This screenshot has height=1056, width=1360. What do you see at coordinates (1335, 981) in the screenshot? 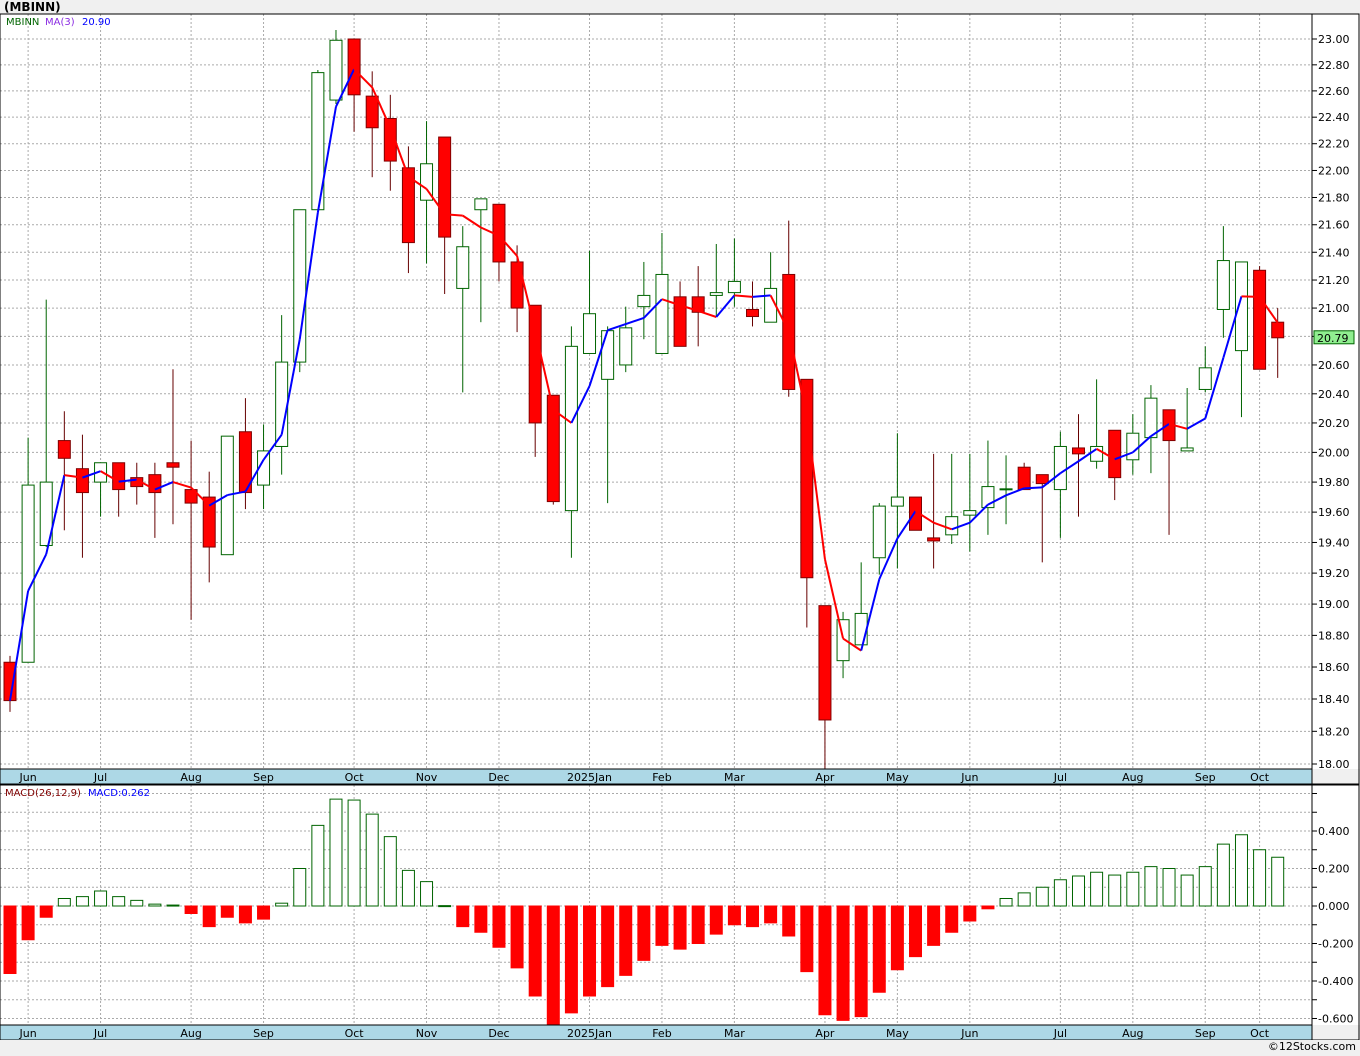
I see `macd-tick-label: -0.400` at bounding box center [1335, 981].